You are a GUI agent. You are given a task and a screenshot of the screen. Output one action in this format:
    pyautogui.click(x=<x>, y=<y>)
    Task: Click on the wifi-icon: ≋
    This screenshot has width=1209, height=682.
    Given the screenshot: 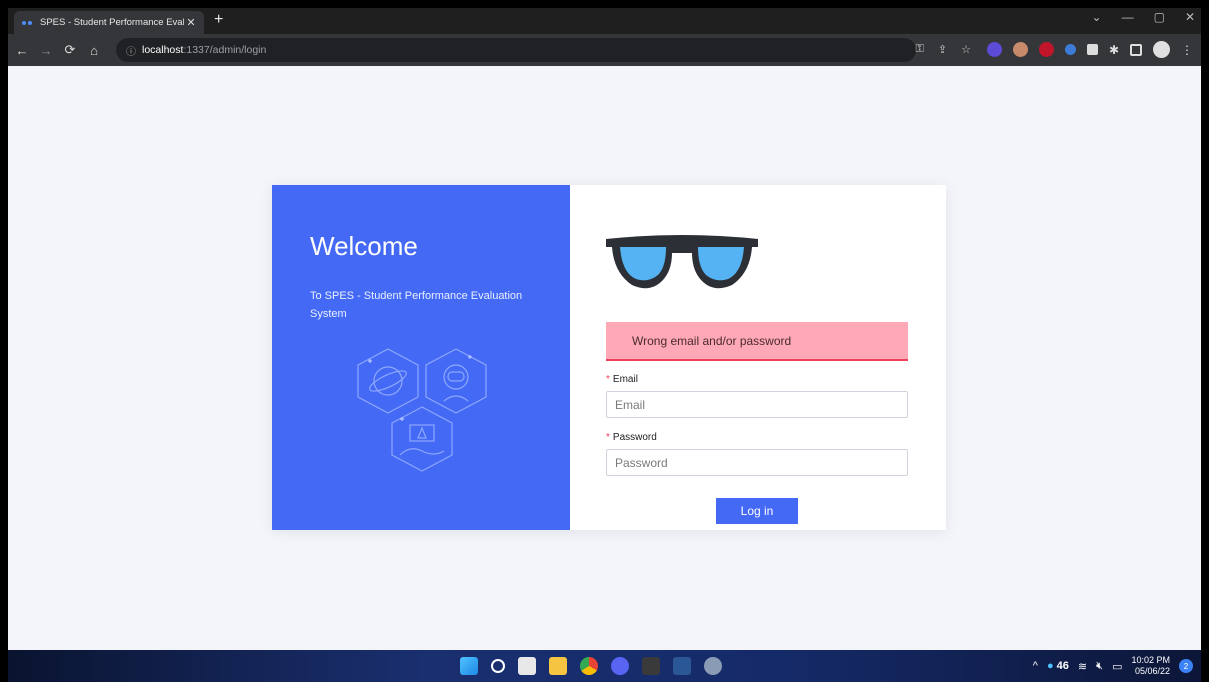 What is the action you would take?
    pyautogui.click(x=1082, y=666)
    